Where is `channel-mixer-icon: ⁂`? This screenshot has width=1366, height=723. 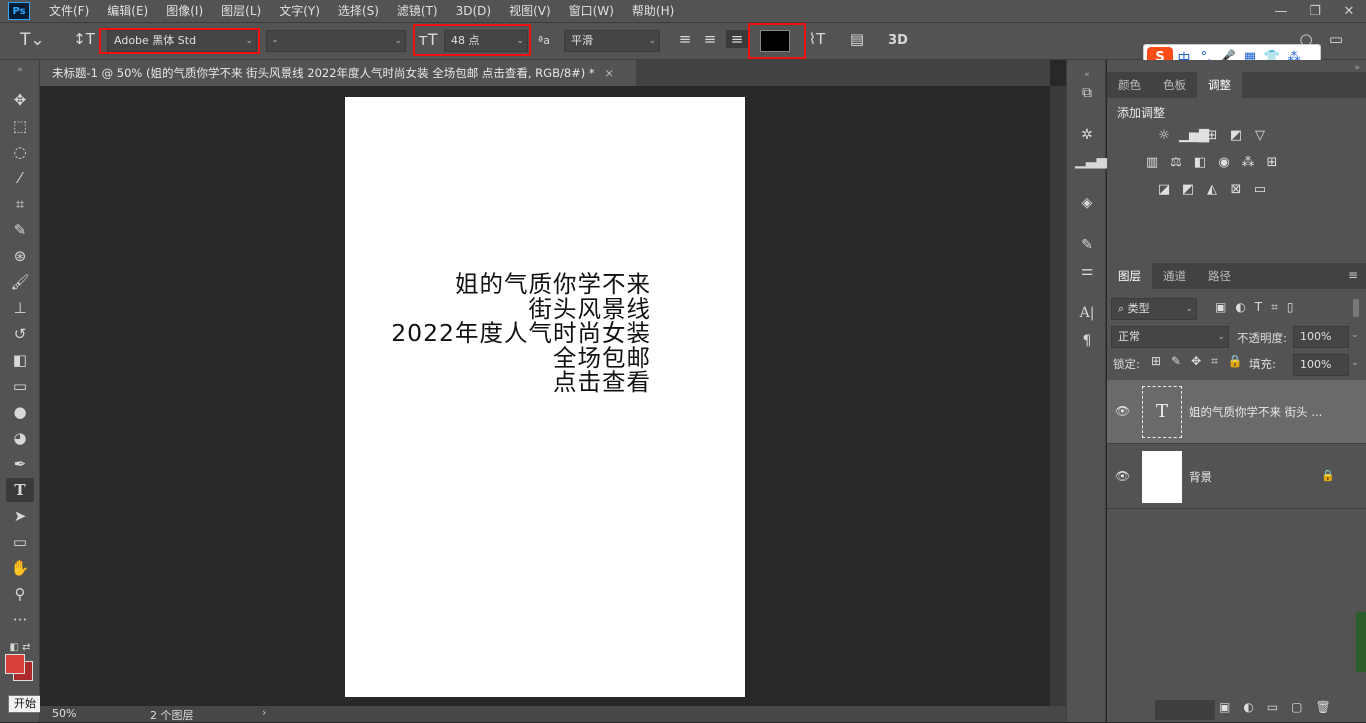 channel-mixer-icon: ⁂ is located at coordinates (1248, 163).